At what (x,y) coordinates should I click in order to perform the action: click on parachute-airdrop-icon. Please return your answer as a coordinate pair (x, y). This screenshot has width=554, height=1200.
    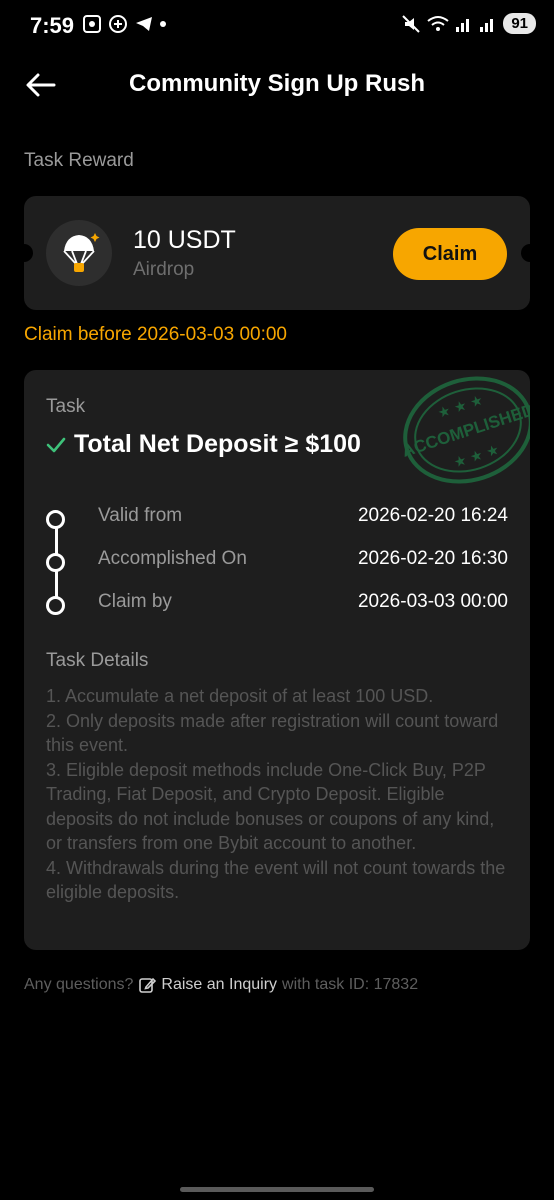
    Looking at the image, I should click on (79, 253).